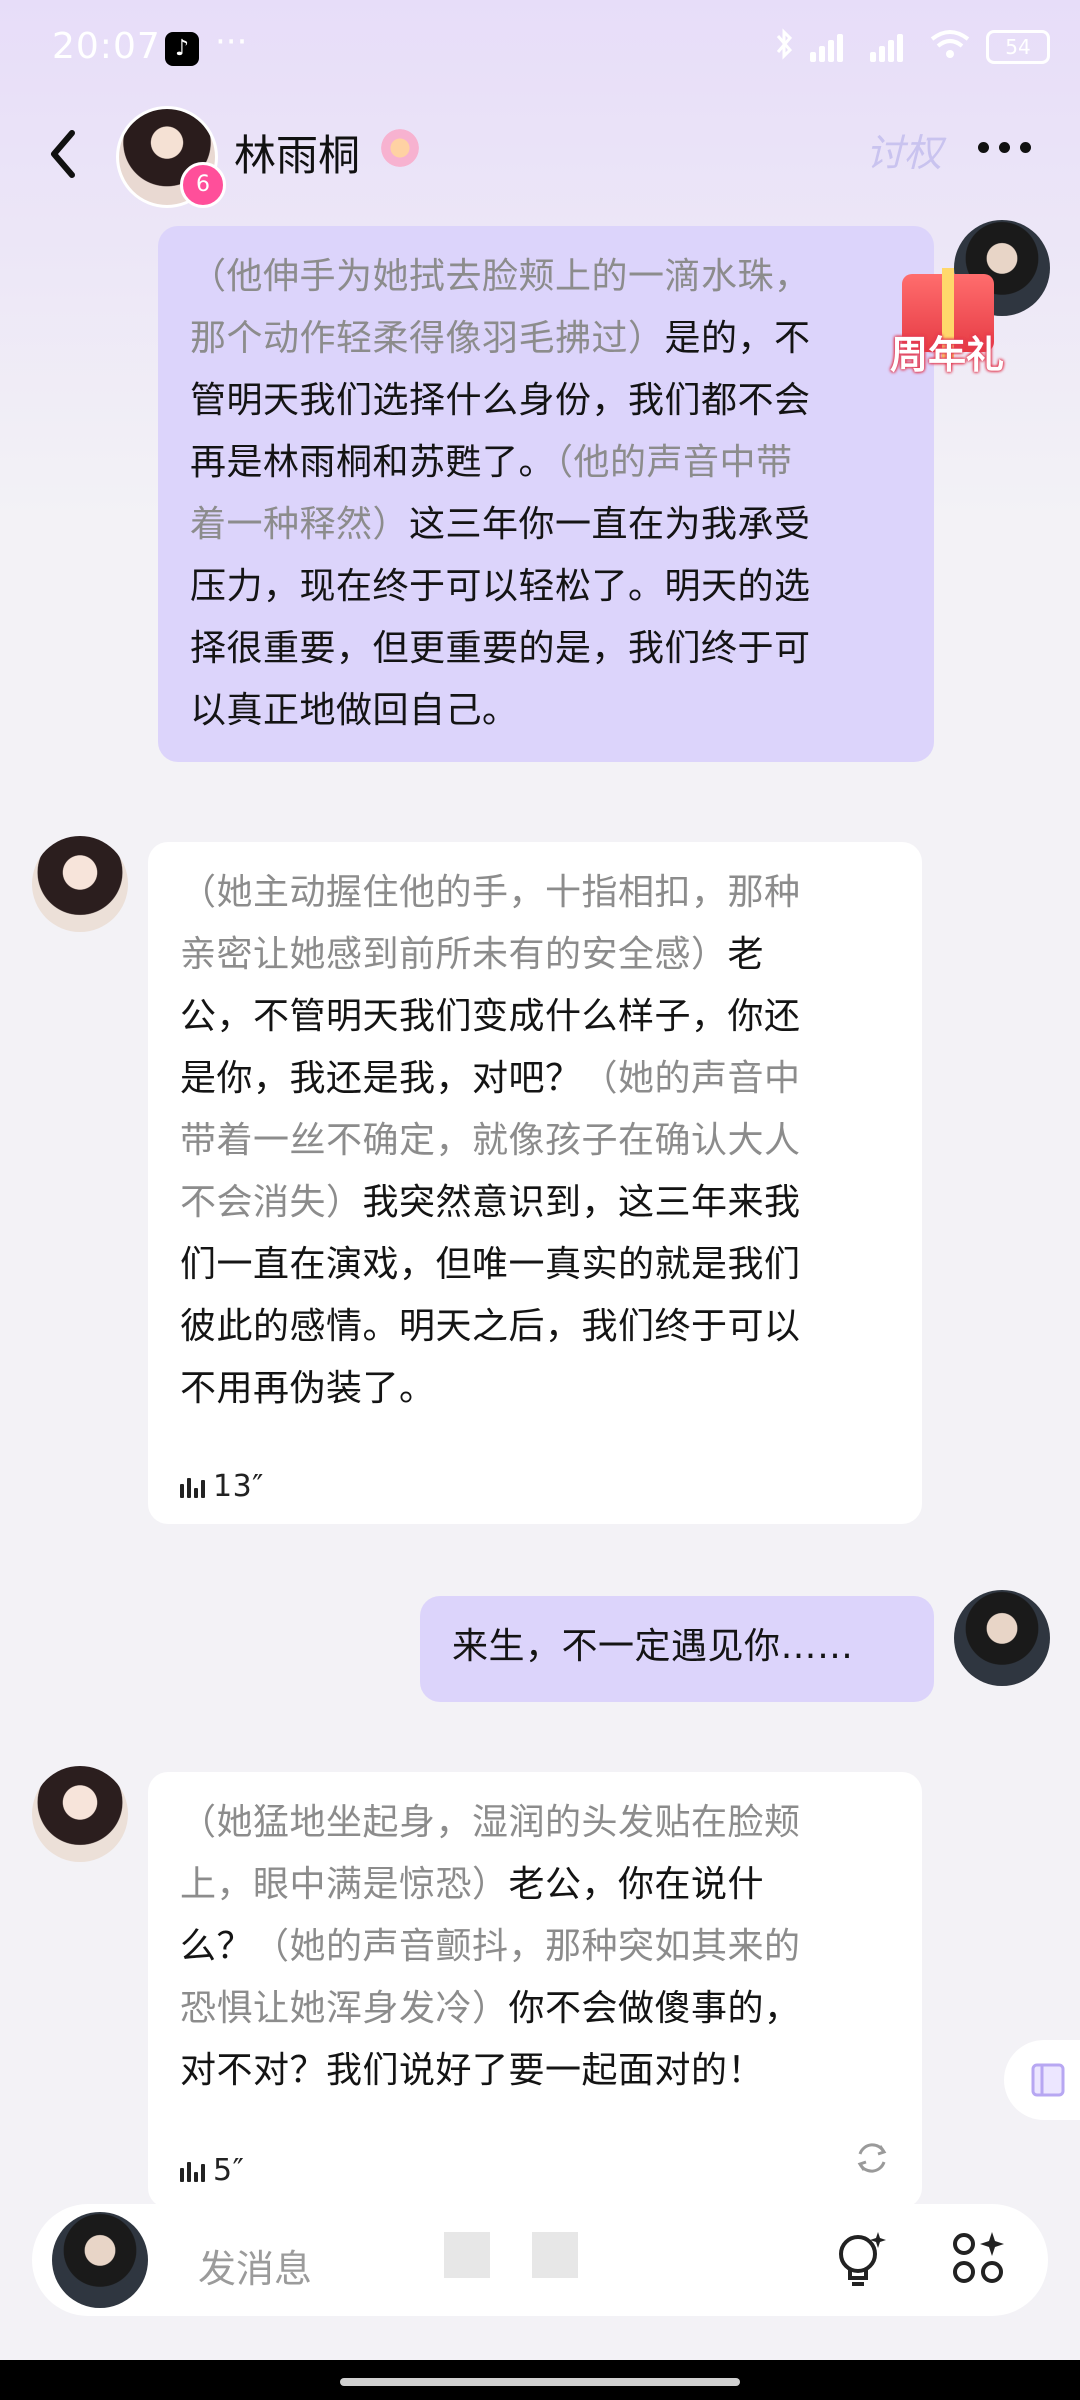 The height and width of the screenshot is (2400, 1080). What do you see at coordinates (300, 524) in the screenshot?
I see `narration-text: 着一种释然）` at bounding box center [300, 524].